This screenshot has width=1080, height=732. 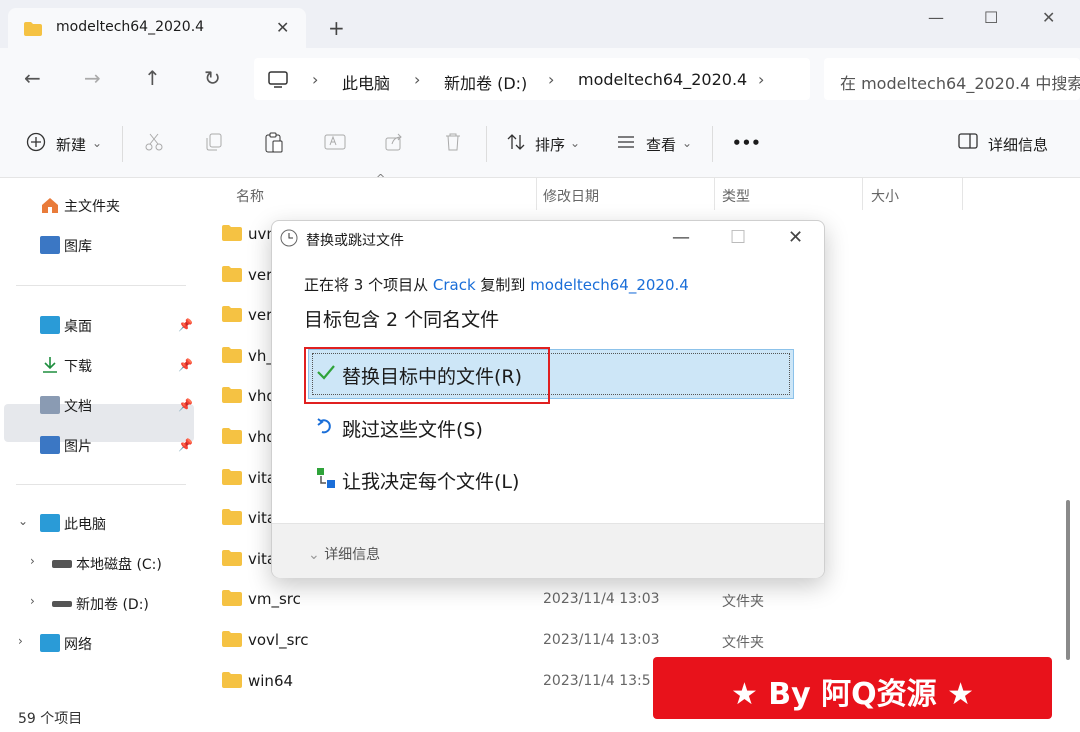 I want to click on sidebar-item-label: 图片, so click(x=78, y=447).